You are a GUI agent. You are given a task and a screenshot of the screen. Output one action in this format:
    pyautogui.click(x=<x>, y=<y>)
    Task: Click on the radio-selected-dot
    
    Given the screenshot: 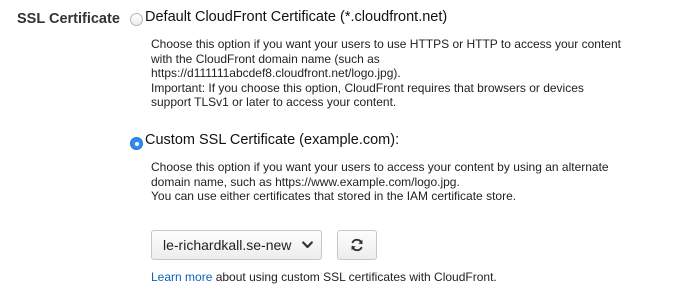 What is the action you would take?
    pyautogui.click(x=136, y=143)
    